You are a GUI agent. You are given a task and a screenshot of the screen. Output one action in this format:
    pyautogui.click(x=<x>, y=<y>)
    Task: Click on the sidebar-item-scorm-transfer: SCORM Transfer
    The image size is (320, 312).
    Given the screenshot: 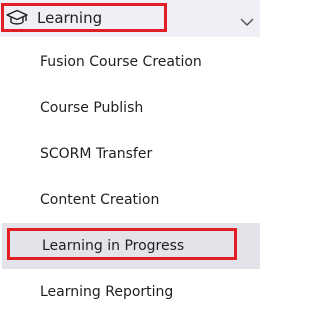 What is the action you would take?
    pyautogui.click(x=130, y=154)
    